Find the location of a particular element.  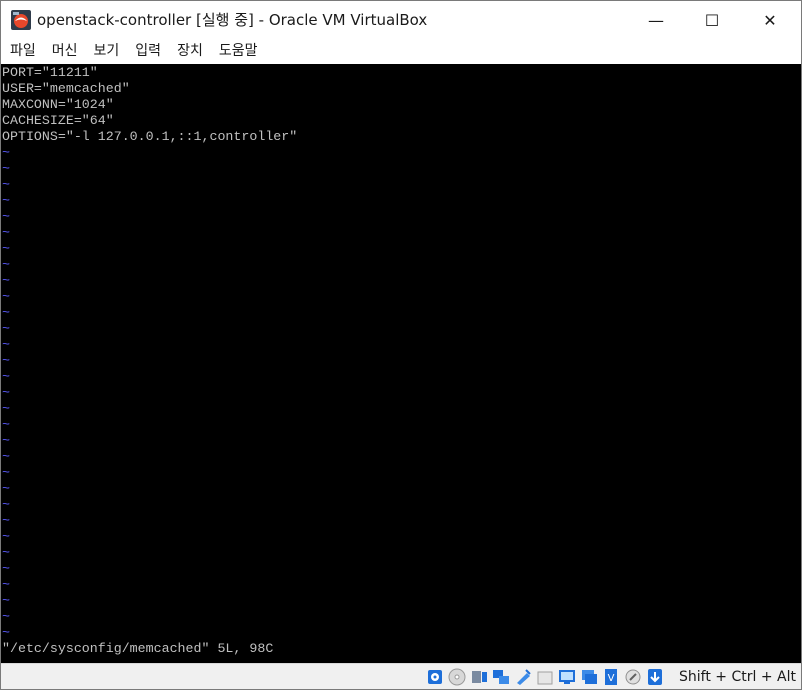

svg-text: V is located at coordinates (611, 678).